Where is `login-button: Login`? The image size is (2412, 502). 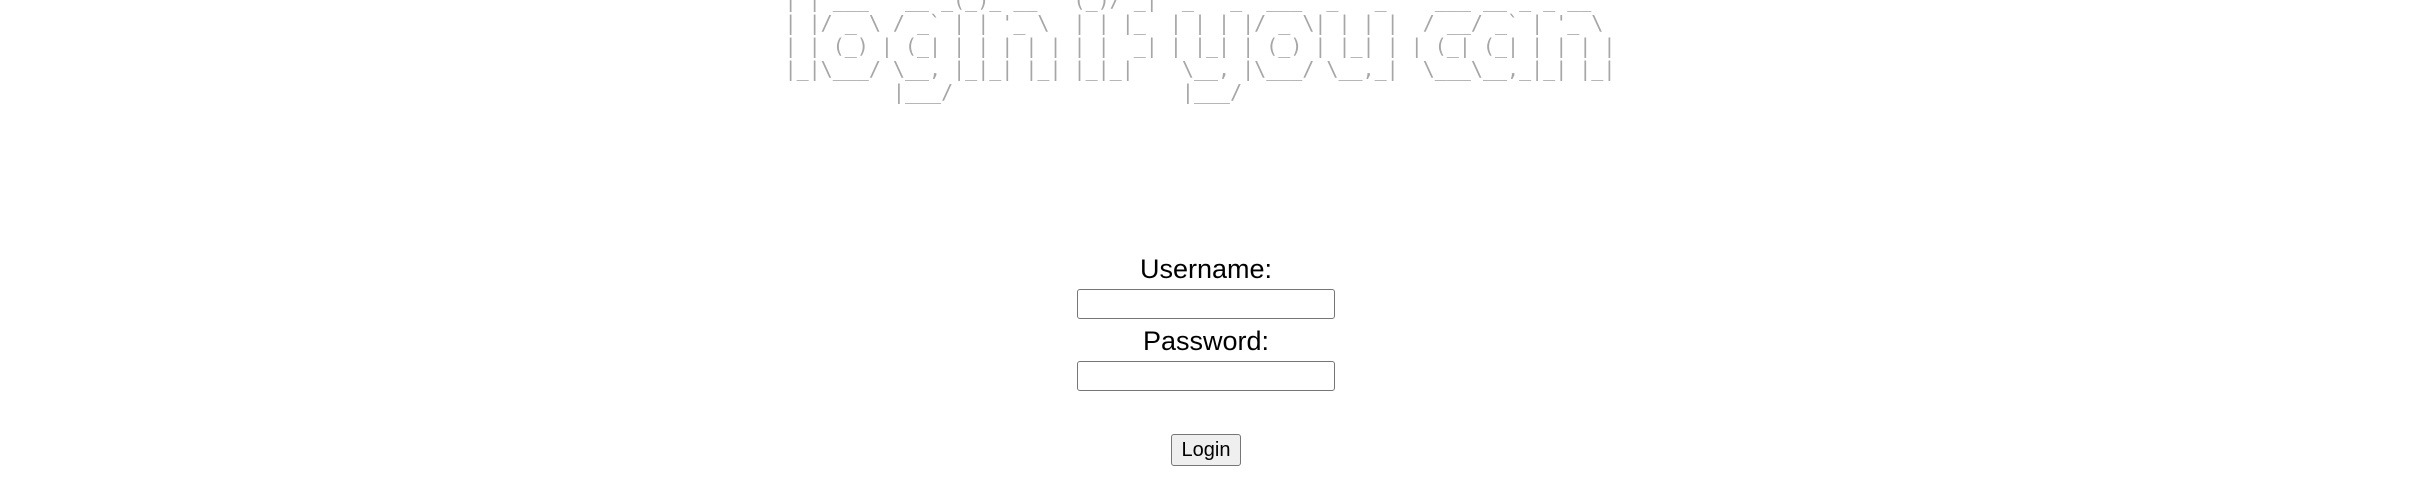 login-button: Login is located at coordinates (1206, 450).